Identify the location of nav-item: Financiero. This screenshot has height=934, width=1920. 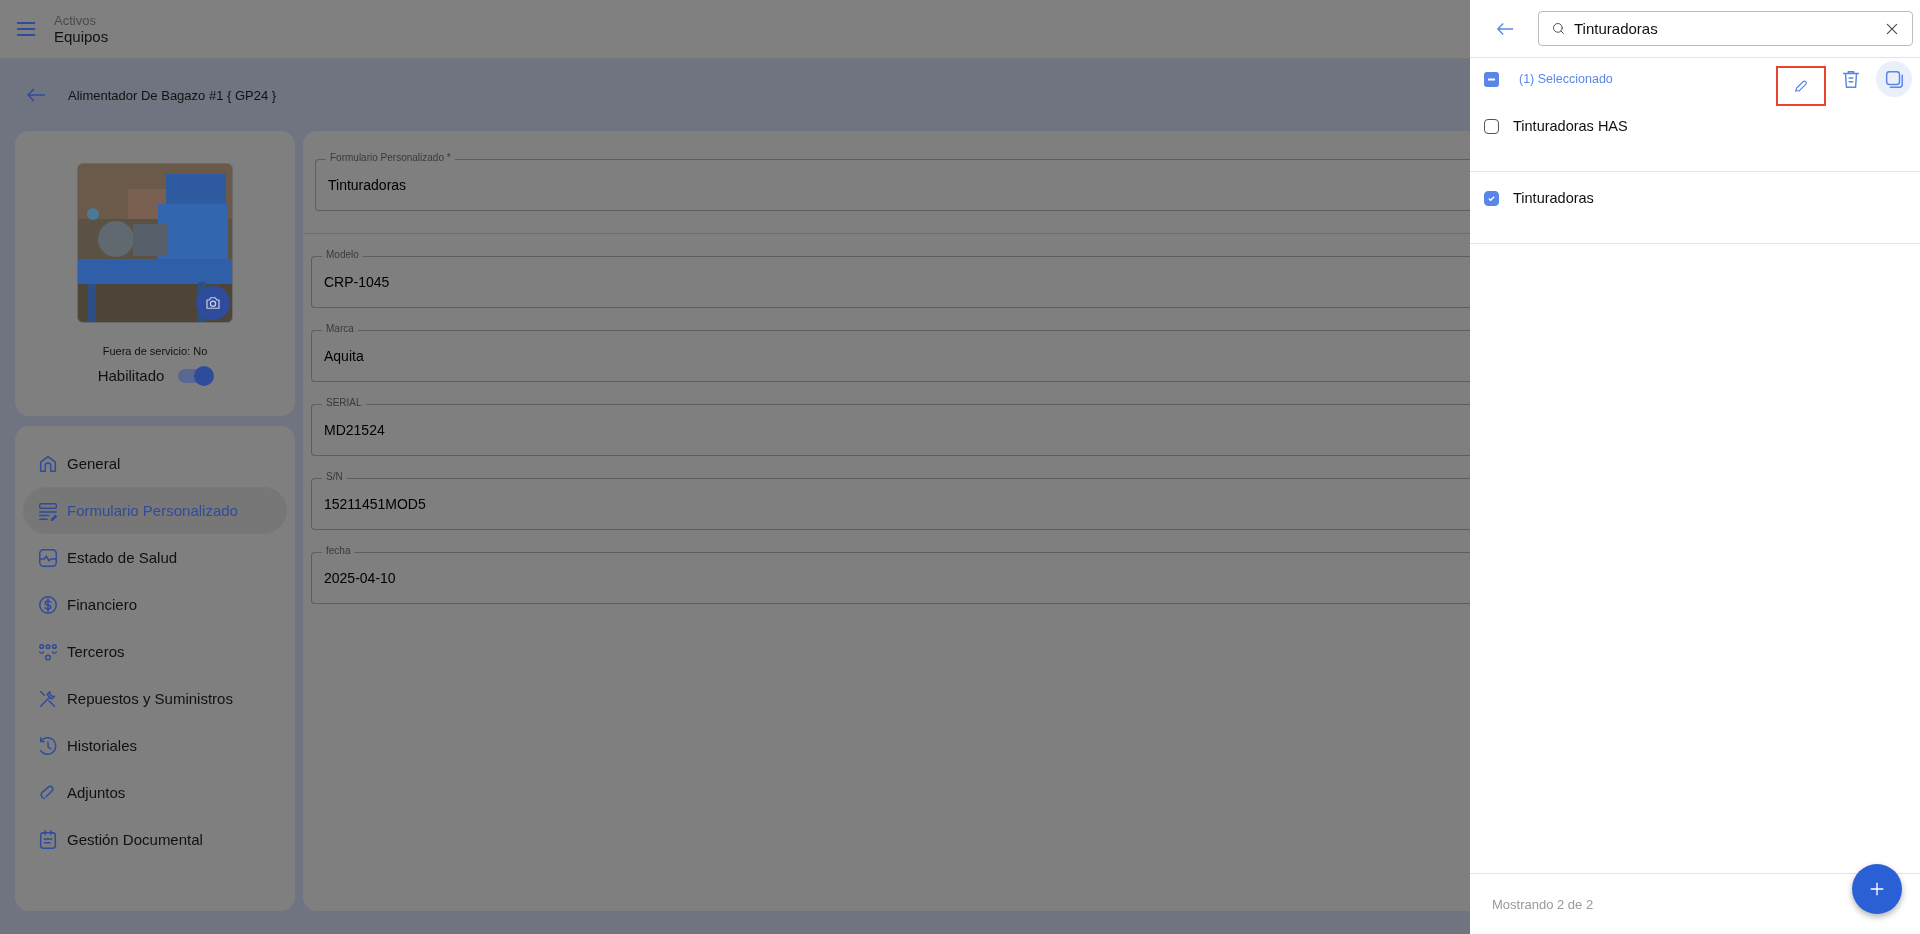
(155, 604).